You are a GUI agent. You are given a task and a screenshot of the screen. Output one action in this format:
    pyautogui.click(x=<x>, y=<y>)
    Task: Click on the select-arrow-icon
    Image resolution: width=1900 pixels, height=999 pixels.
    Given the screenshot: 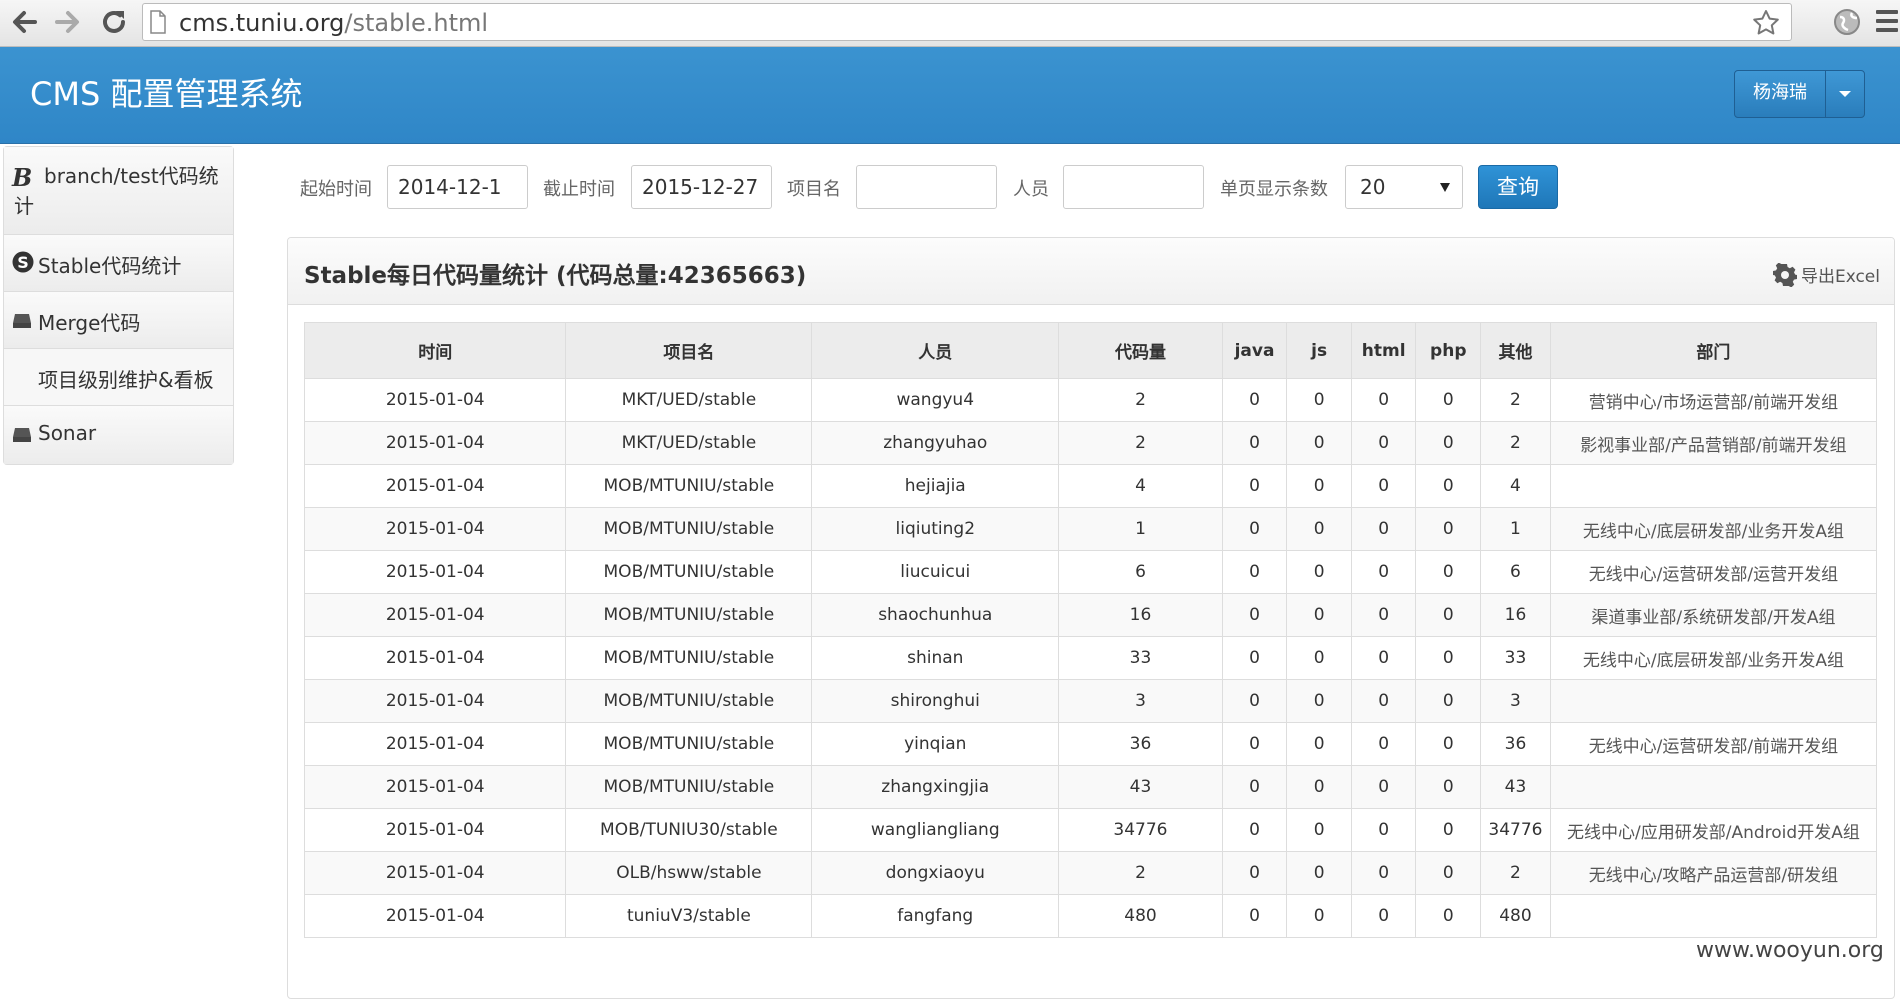 What is the action you would take?
    pyautogui.click(x=1445, y=187)
    